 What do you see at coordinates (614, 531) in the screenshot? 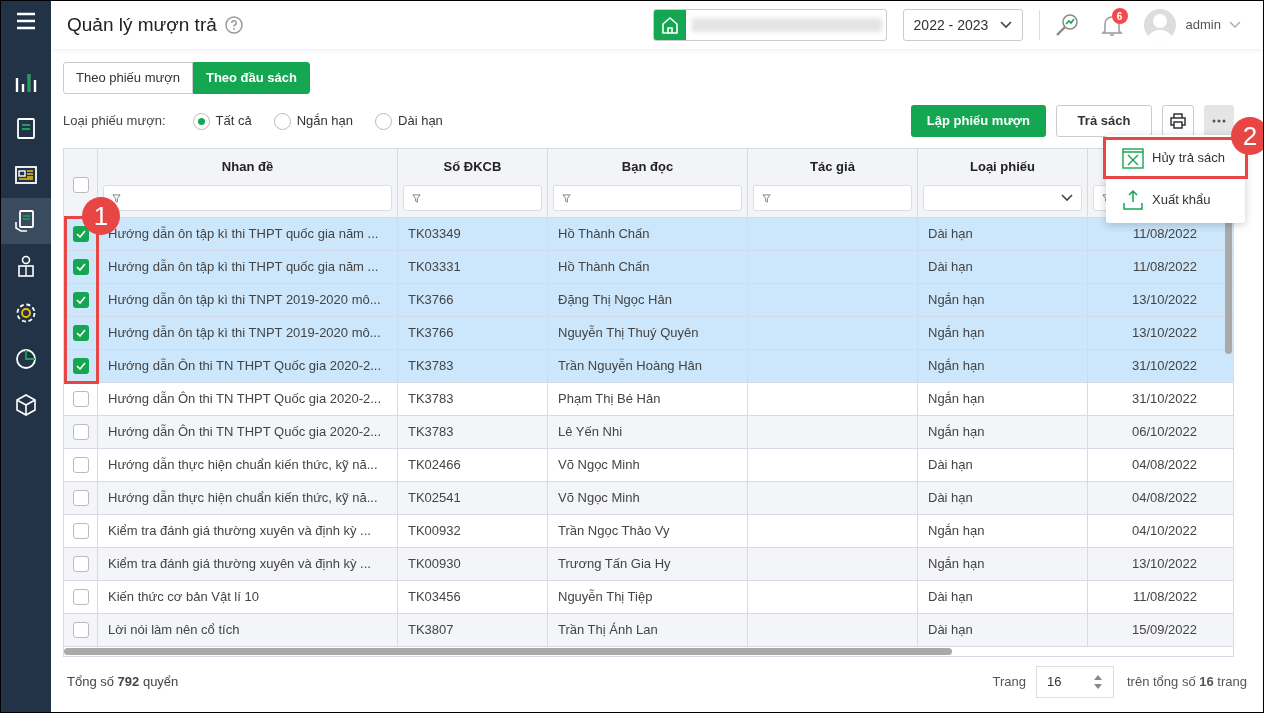
I see `table-cell-text: Trần Ngọc Thảo Vy` at bounding box center [614, 531].